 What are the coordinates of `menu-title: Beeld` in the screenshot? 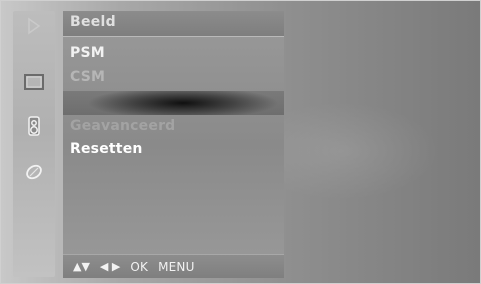 It's located at (93, 22).